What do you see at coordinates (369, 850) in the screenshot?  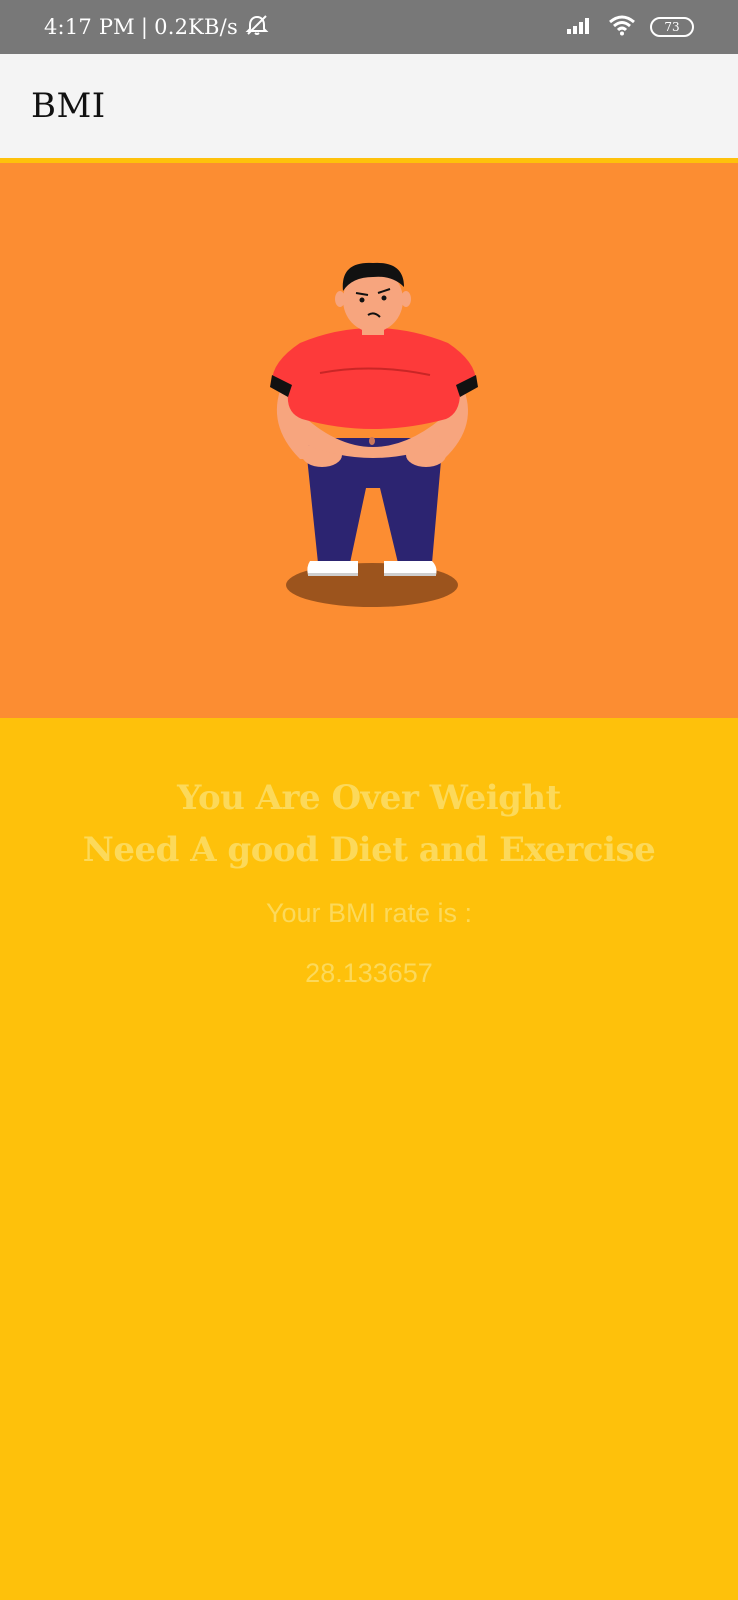 I see `result-headline-line2: Need A good Diet and Exercise` at bounding box center [369, 850].